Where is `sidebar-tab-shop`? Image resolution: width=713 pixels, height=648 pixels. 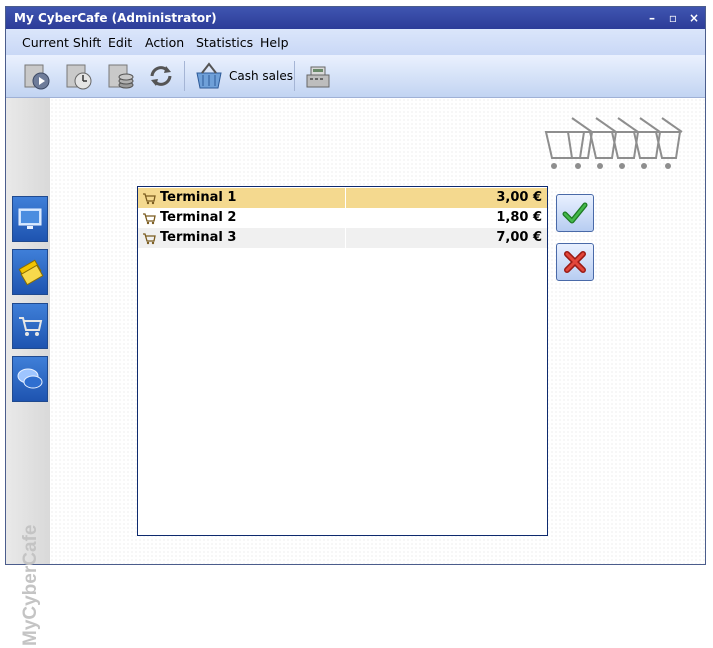
sidebar-tab-shop is located at coordinates (30, 326).